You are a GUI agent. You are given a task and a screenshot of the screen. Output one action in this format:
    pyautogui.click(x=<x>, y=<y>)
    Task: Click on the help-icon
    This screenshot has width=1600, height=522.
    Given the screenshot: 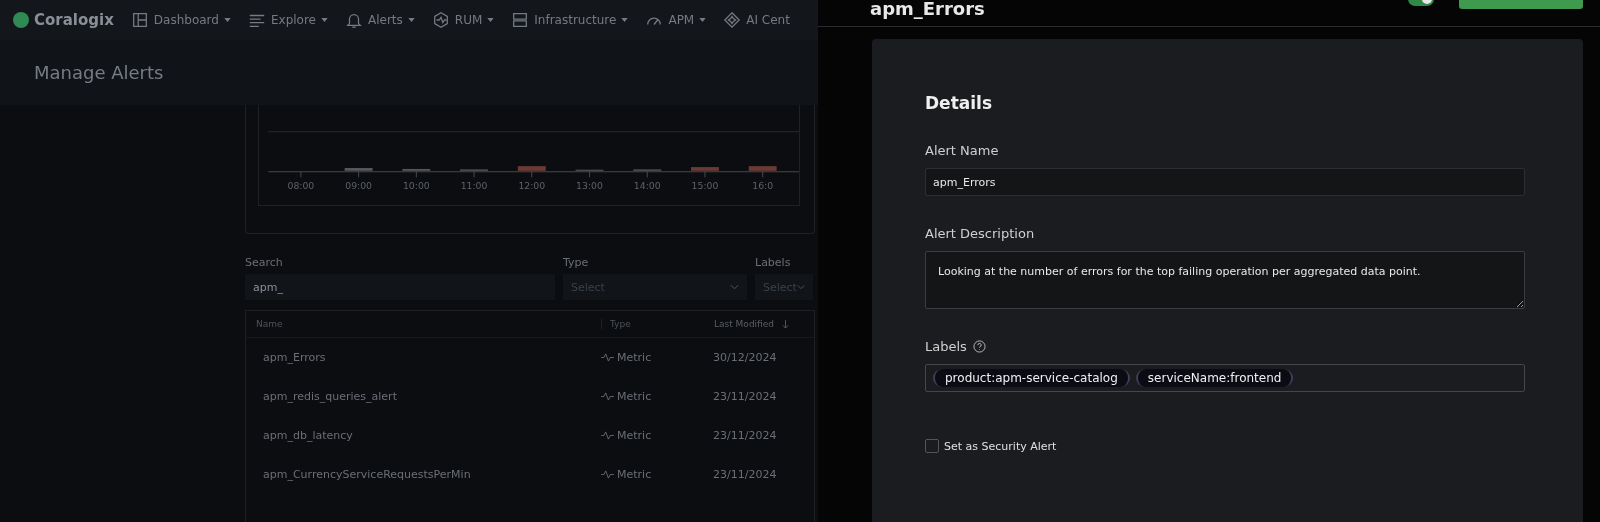 What is the action you would take?
    pyautogui.click(x=979, y=346)
    